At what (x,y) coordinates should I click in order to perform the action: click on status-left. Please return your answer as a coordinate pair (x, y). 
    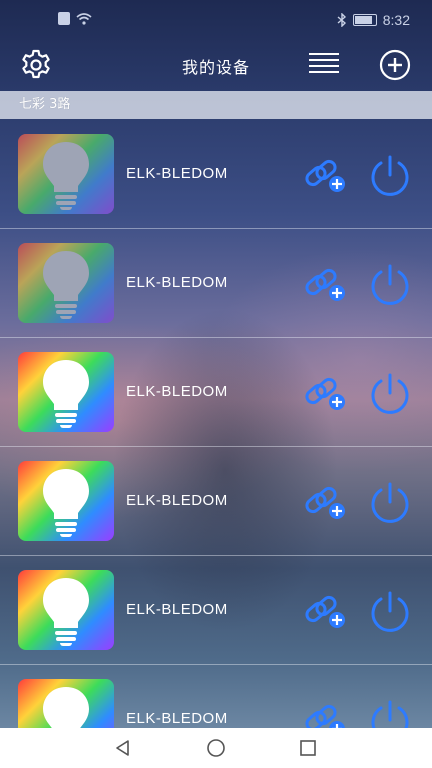
    Looking at the image, I should click on (75, 18).